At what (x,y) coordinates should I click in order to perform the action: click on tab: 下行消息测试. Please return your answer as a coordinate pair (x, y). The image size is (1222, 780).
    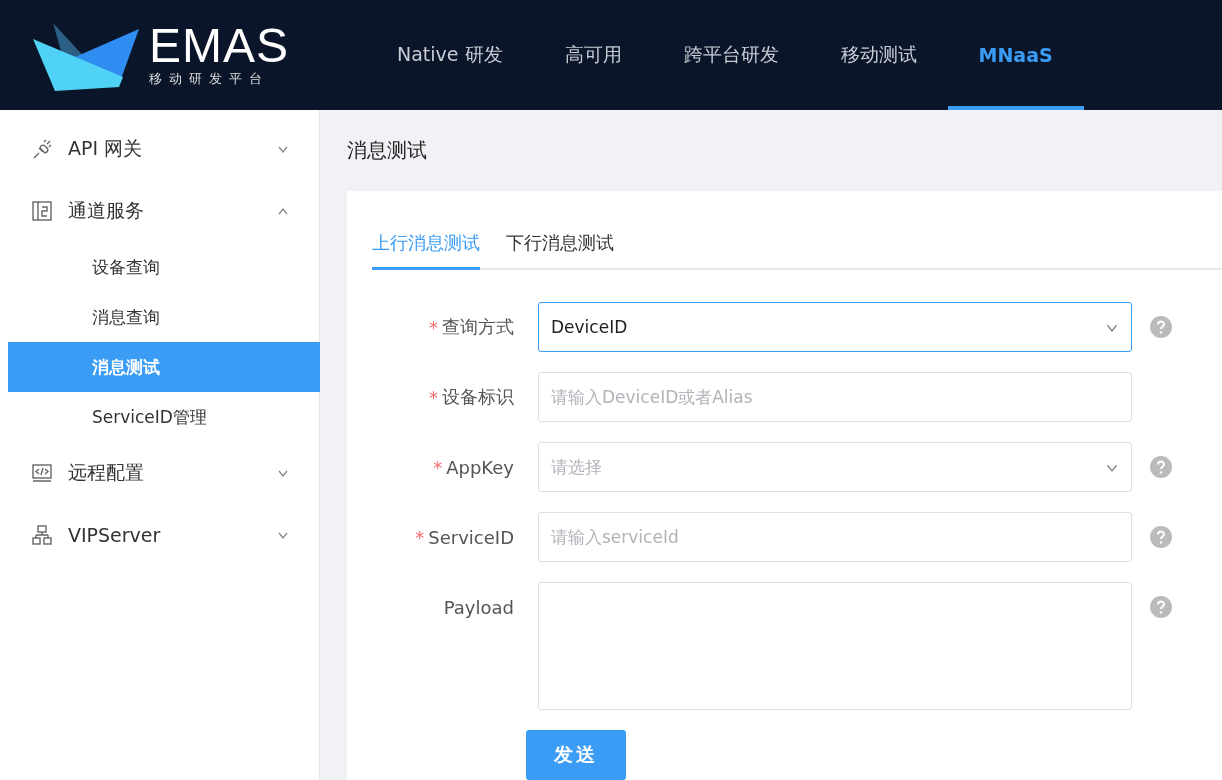
    Looking at the image, I should click on (560, 245).